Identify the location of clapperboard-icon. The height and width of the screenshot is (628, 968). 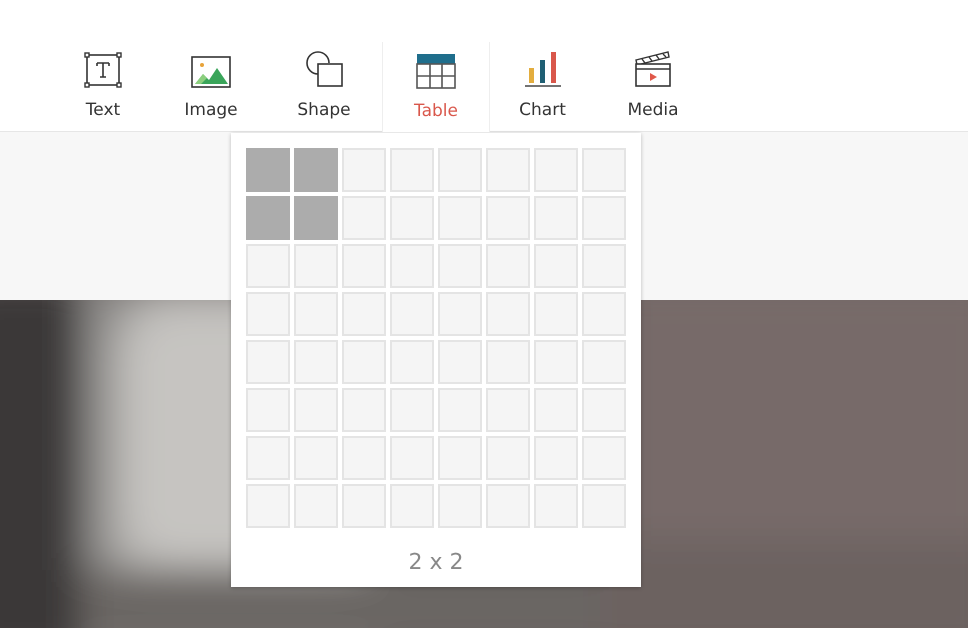
(653, 69).